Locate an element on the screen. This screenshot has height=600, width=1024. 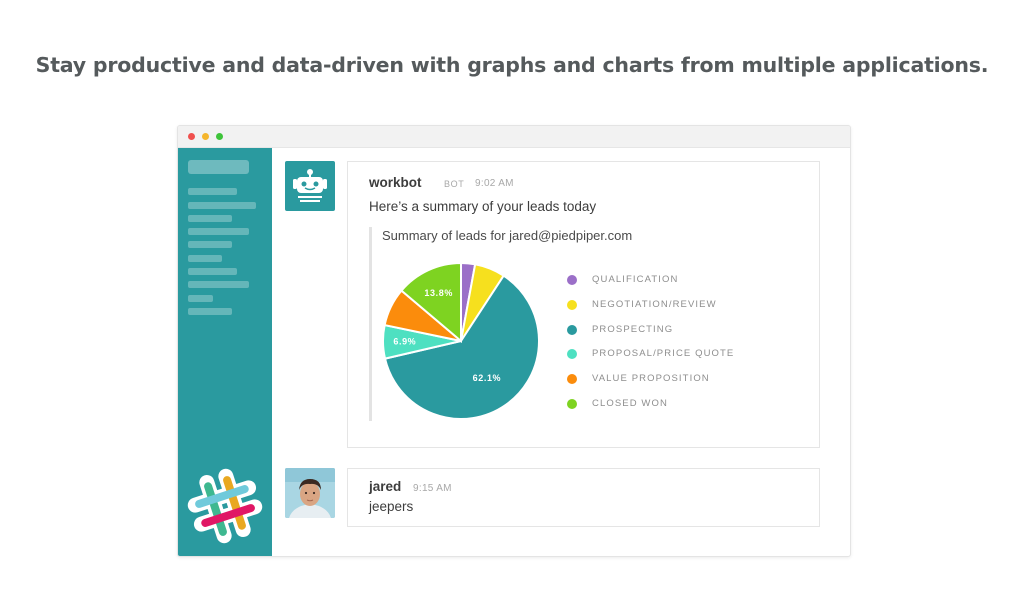
legend-label: CLOSED WON is located at coordinates (630, 403).